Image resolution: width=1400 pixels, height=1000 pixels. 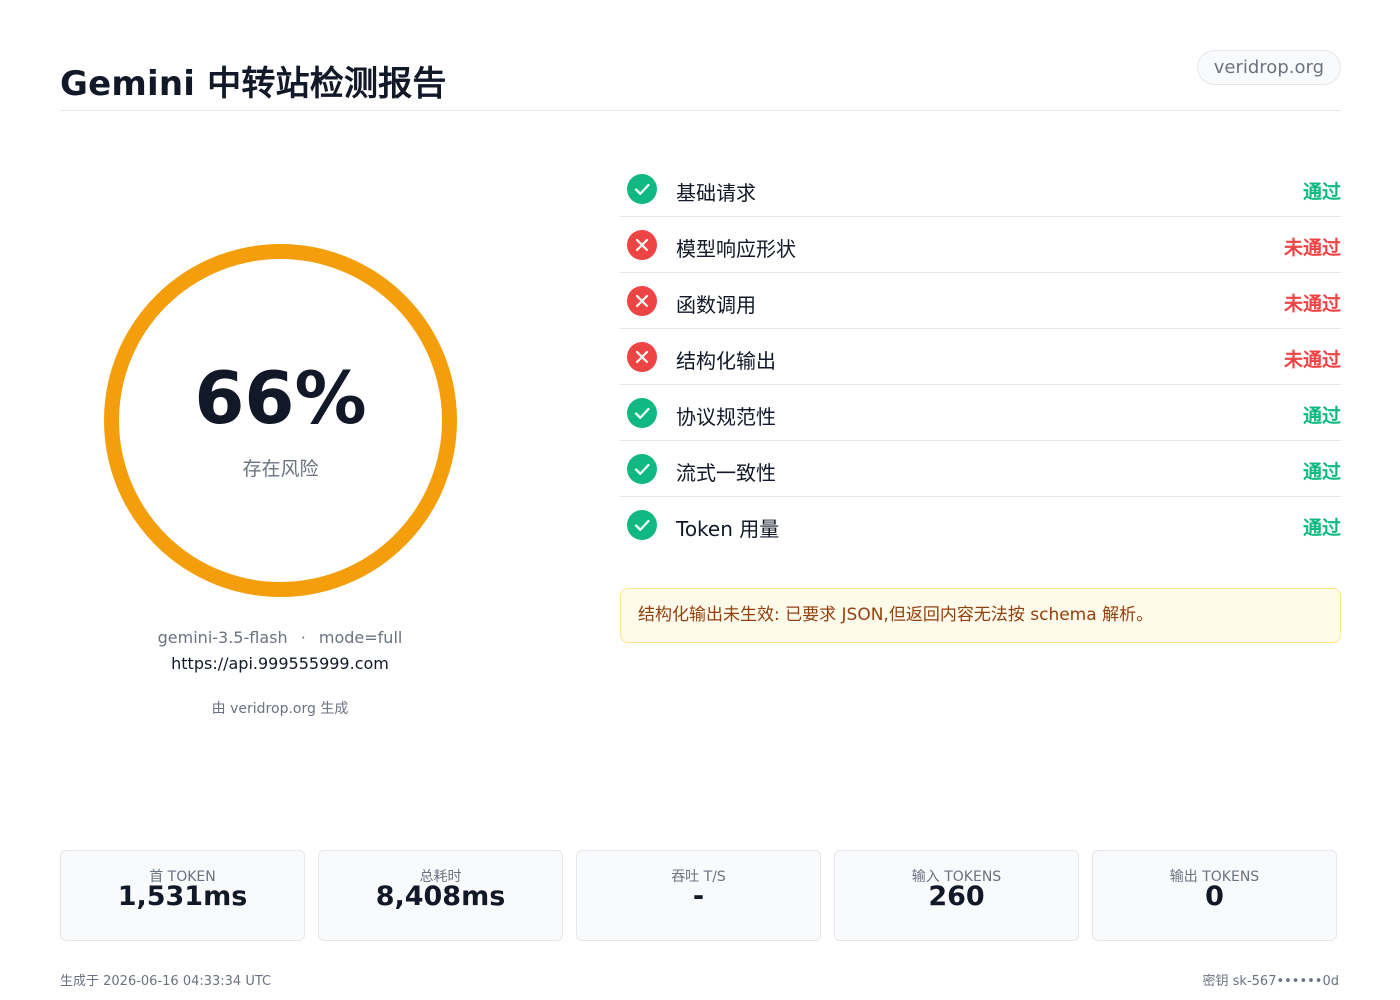 I want to click on stat-value: 260, so click(x=956, y=896).